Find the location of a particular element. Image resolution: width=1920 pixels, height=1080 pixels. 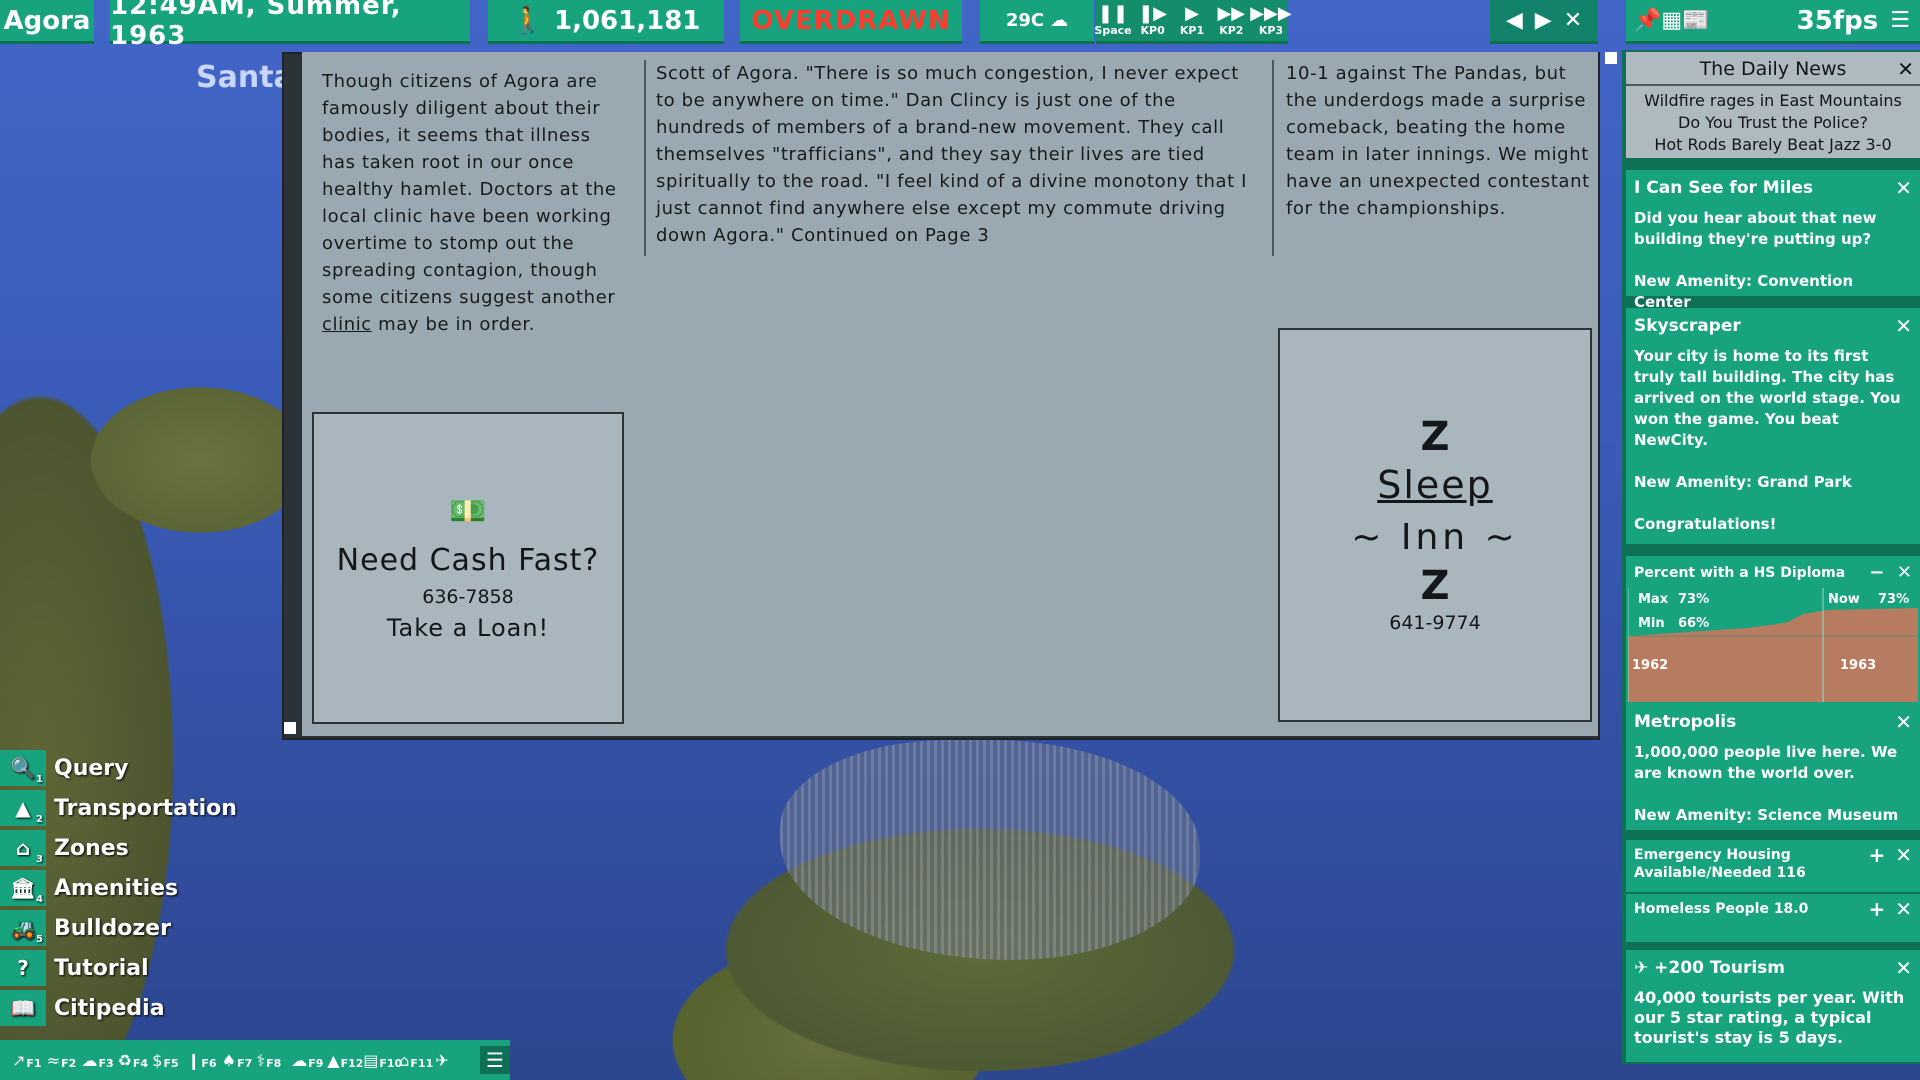

scroll-handle-bottom is located at coordinates (290, 728).